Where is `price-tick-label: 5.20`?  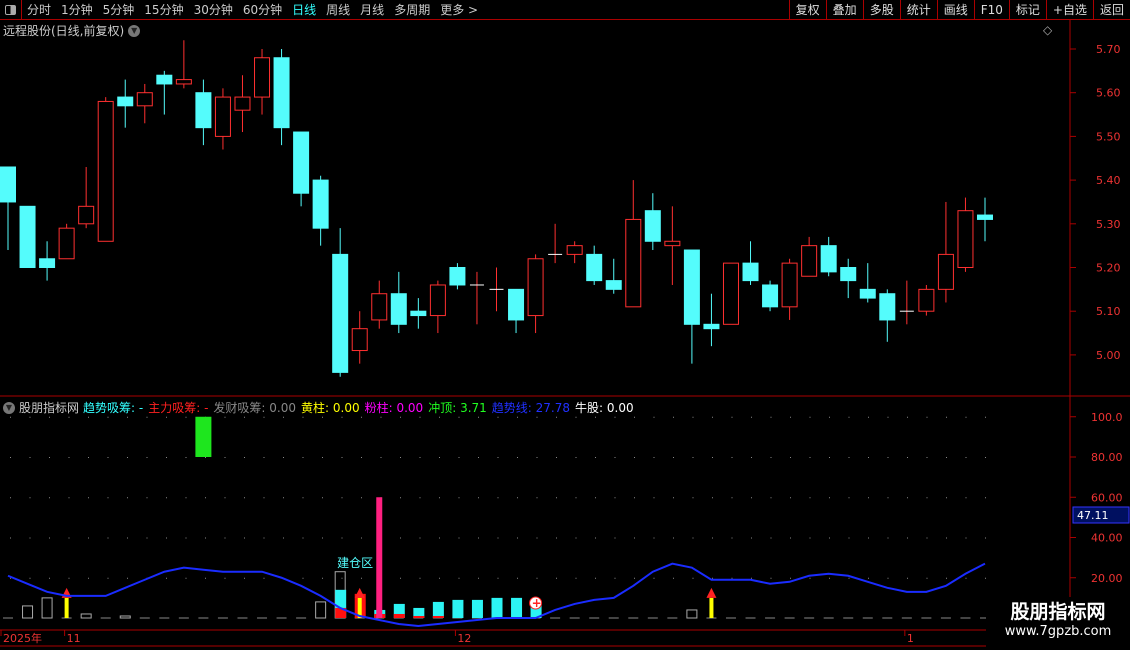 price-tick-label: 5.20 is located at coordinates (1108, 268).